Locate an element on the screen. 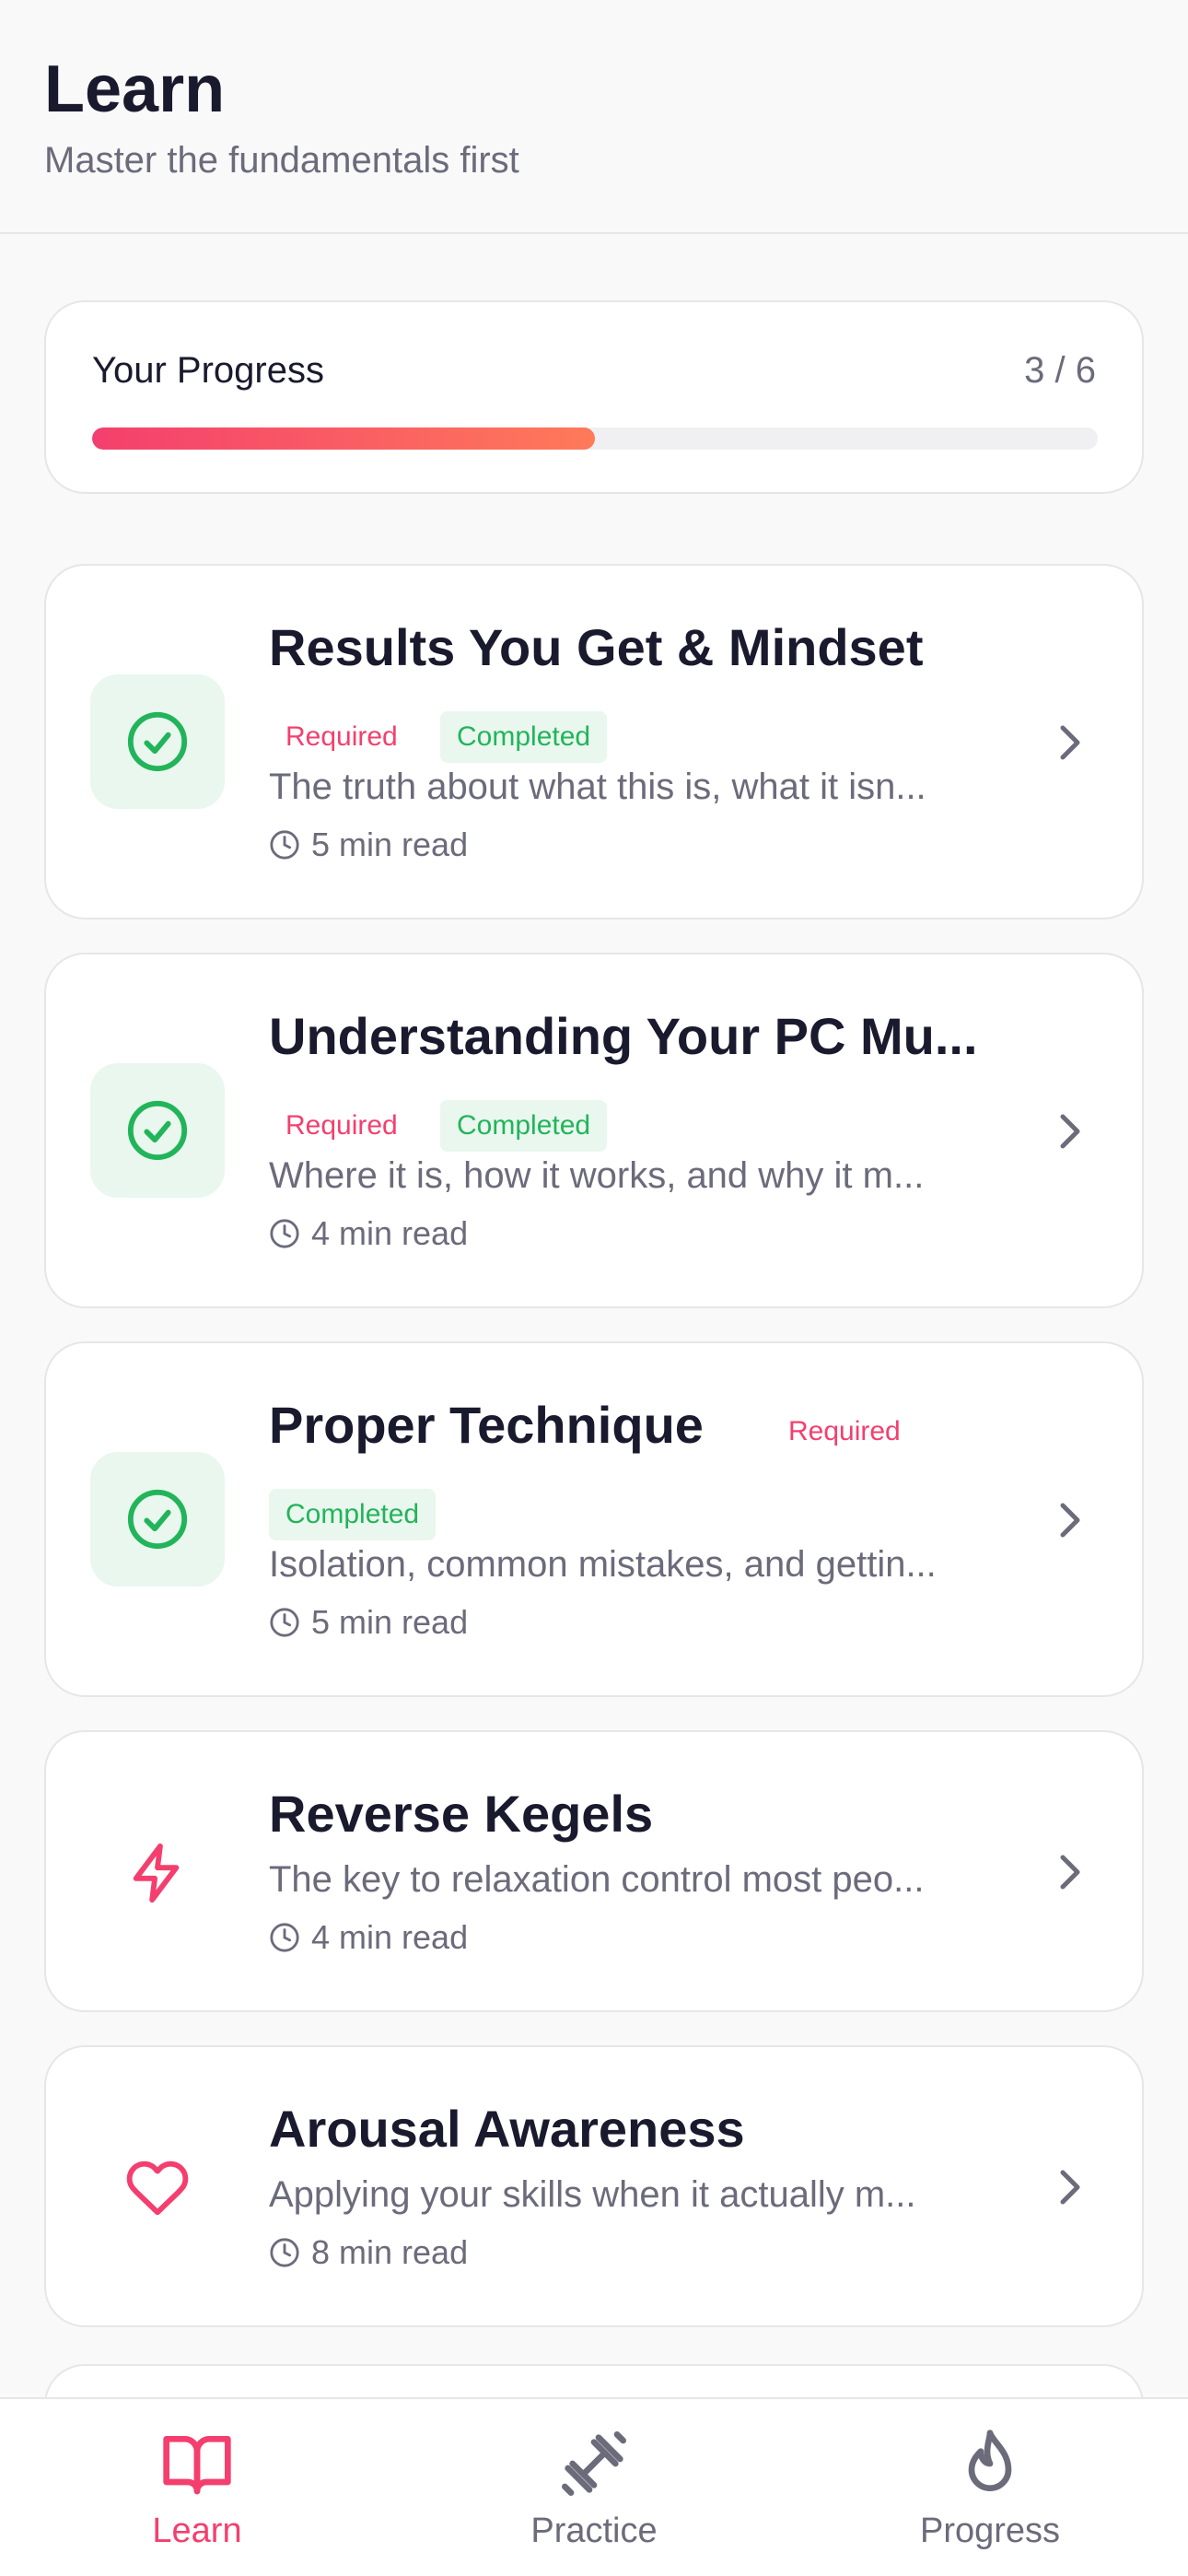 This screenshot has width=1188, height=2576. lesson-title: Proper Technique is located at coordinates (486, 1425).